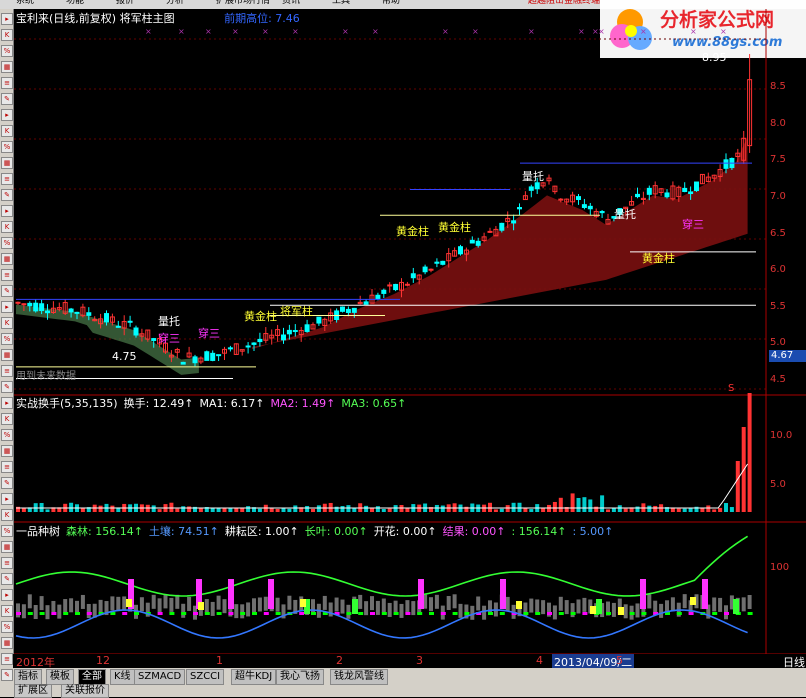 The image size is (806, 698). Describe the element at coordinates (122, 677) in the screenshot. I see `bottom-tab: K线` at that location.